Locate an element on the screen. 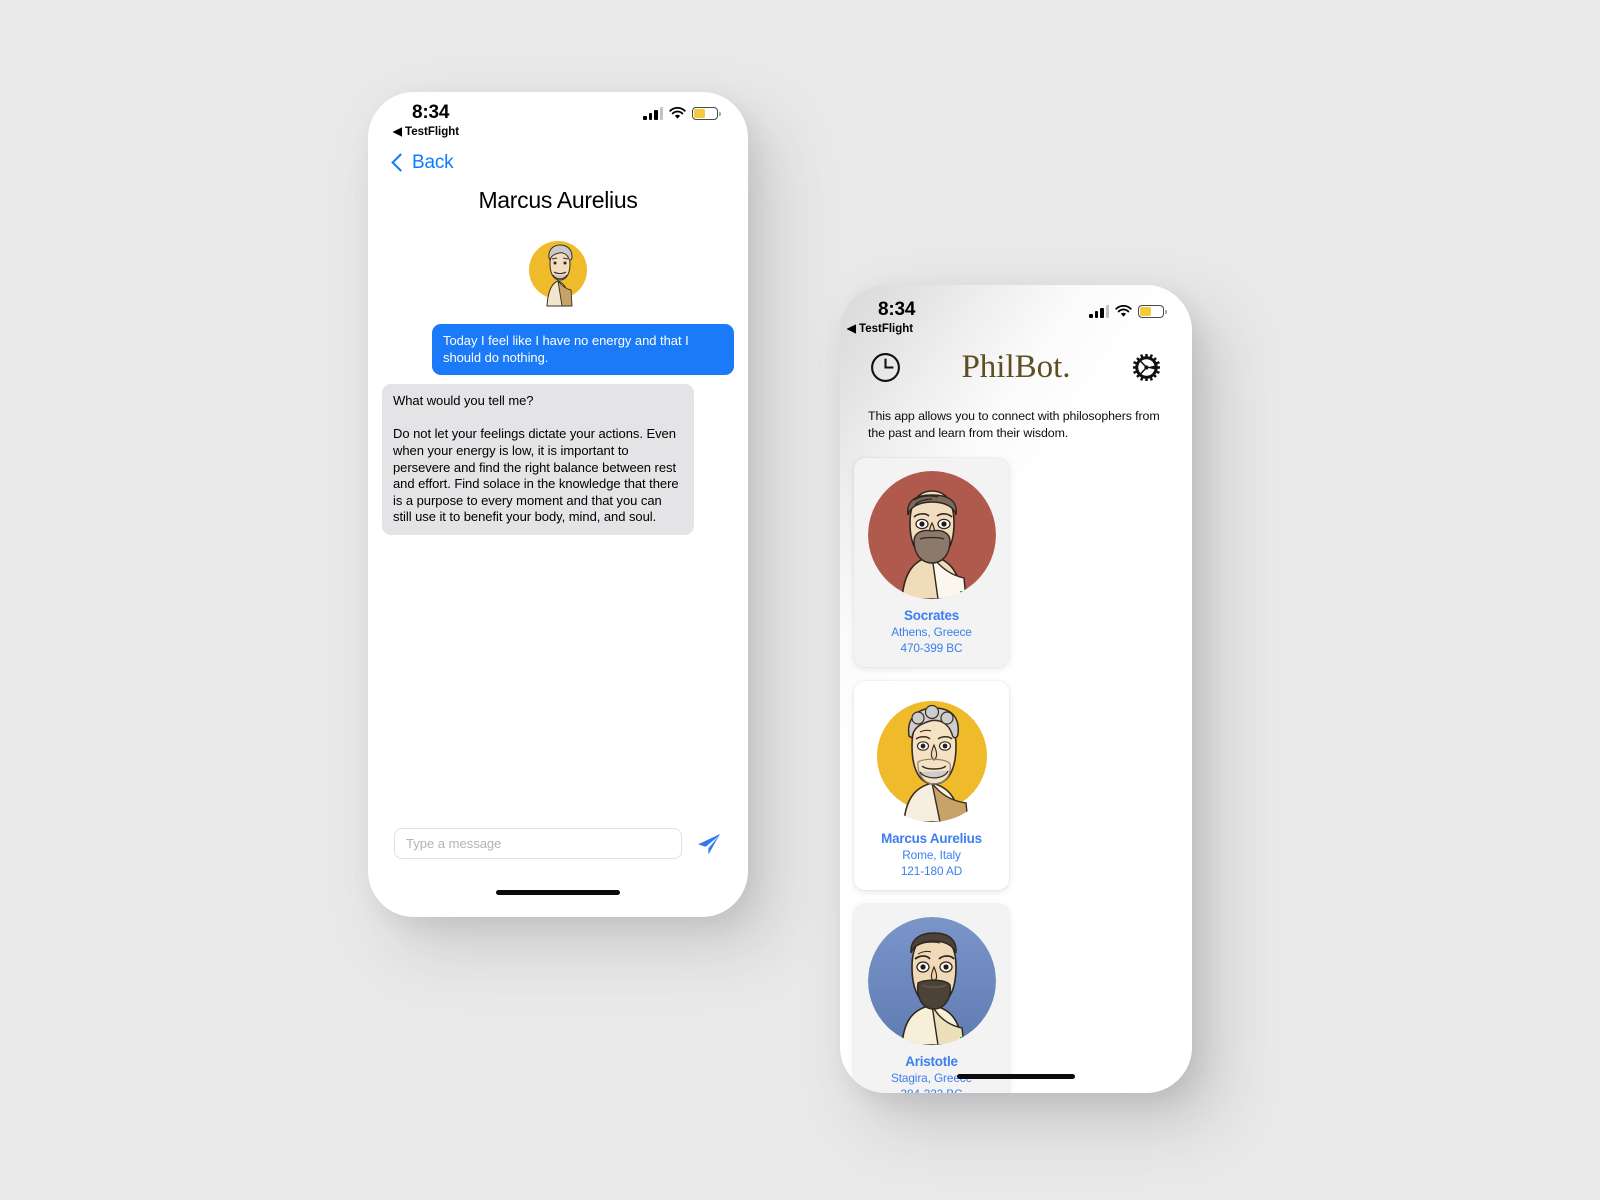 This screenshot has height=1200, width=1600. message-input is located at coordinates (538, 843).